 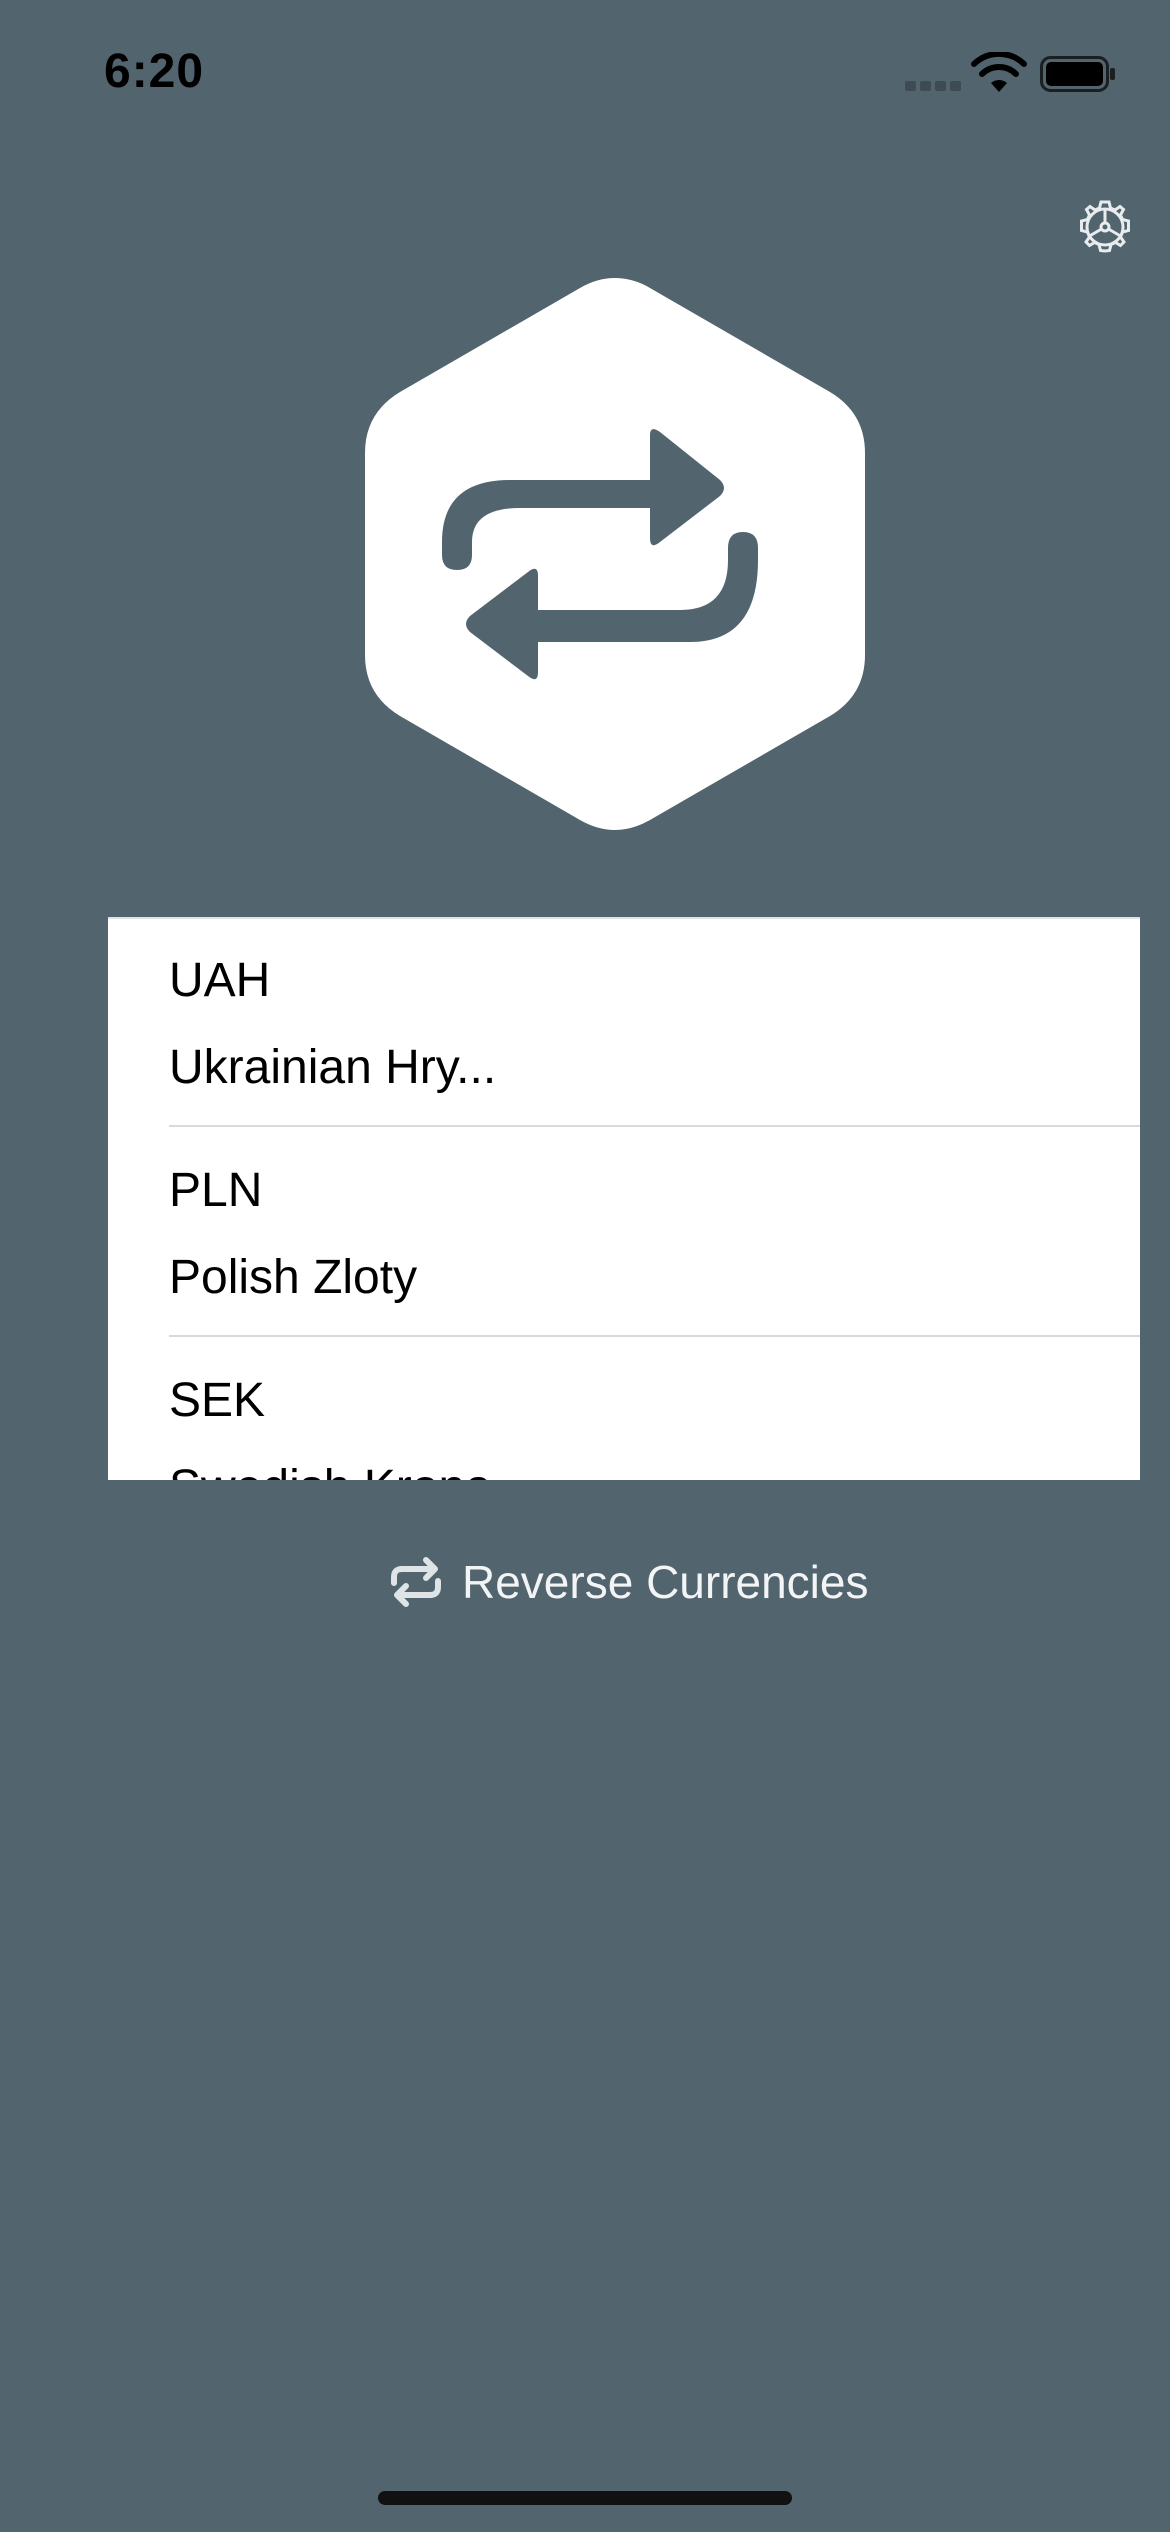 What do you see at coordinates (624, 1232) in the screenshot?
I see `currency-row-pln: PLN Polish Zloty` at bounding box center [624, 1232].